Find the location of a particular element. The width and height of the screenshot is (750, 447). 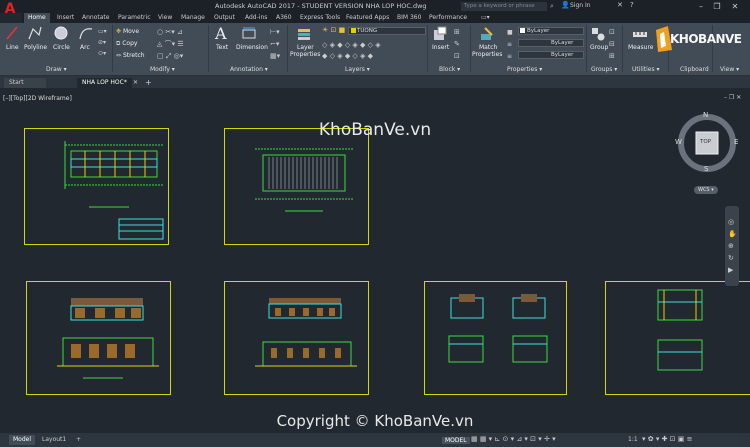

viewcube-south: S is located at coordinates (706, 169).